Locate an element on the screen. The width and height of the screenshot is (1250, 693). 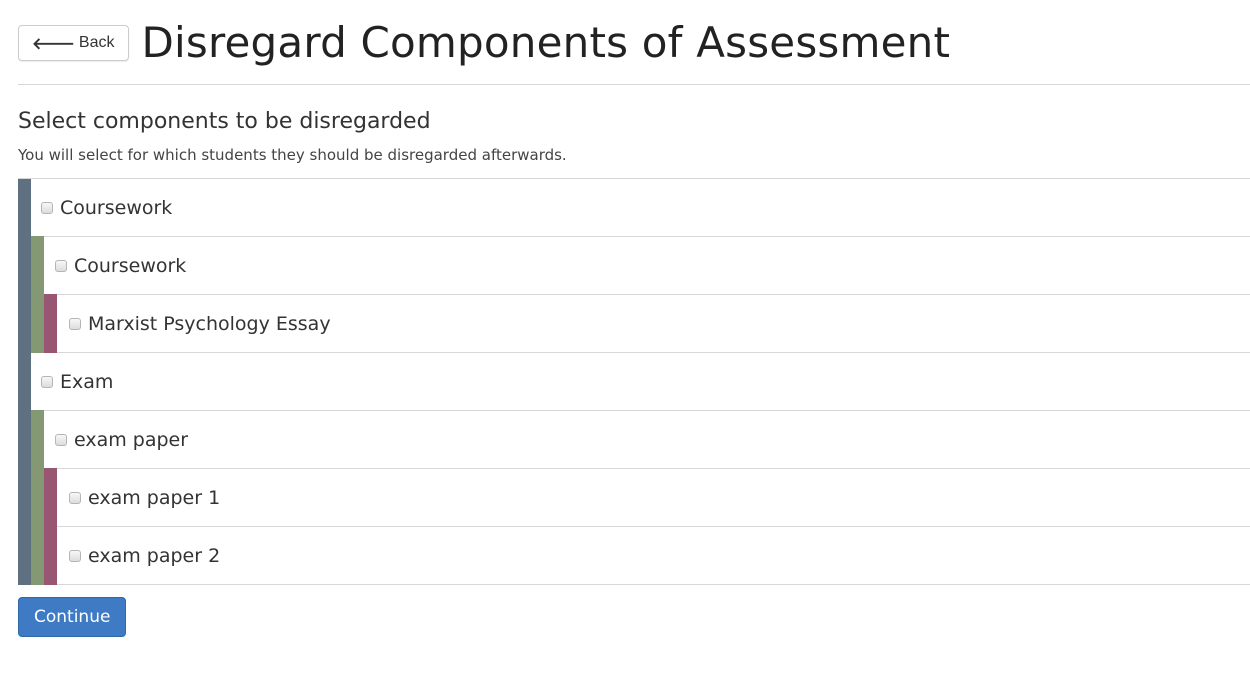
arrow-left-icon: 🡐 is located at coordinates (53, 44).